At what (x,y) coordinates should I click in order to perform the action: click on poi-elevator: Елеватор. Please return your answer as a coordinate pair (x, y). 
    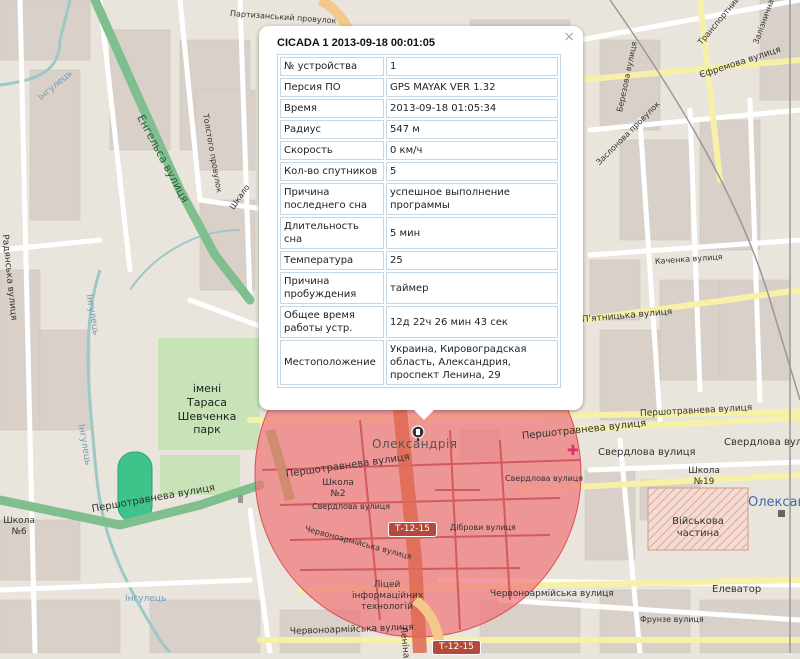
    Looking at the image, I should click on (737, 589).